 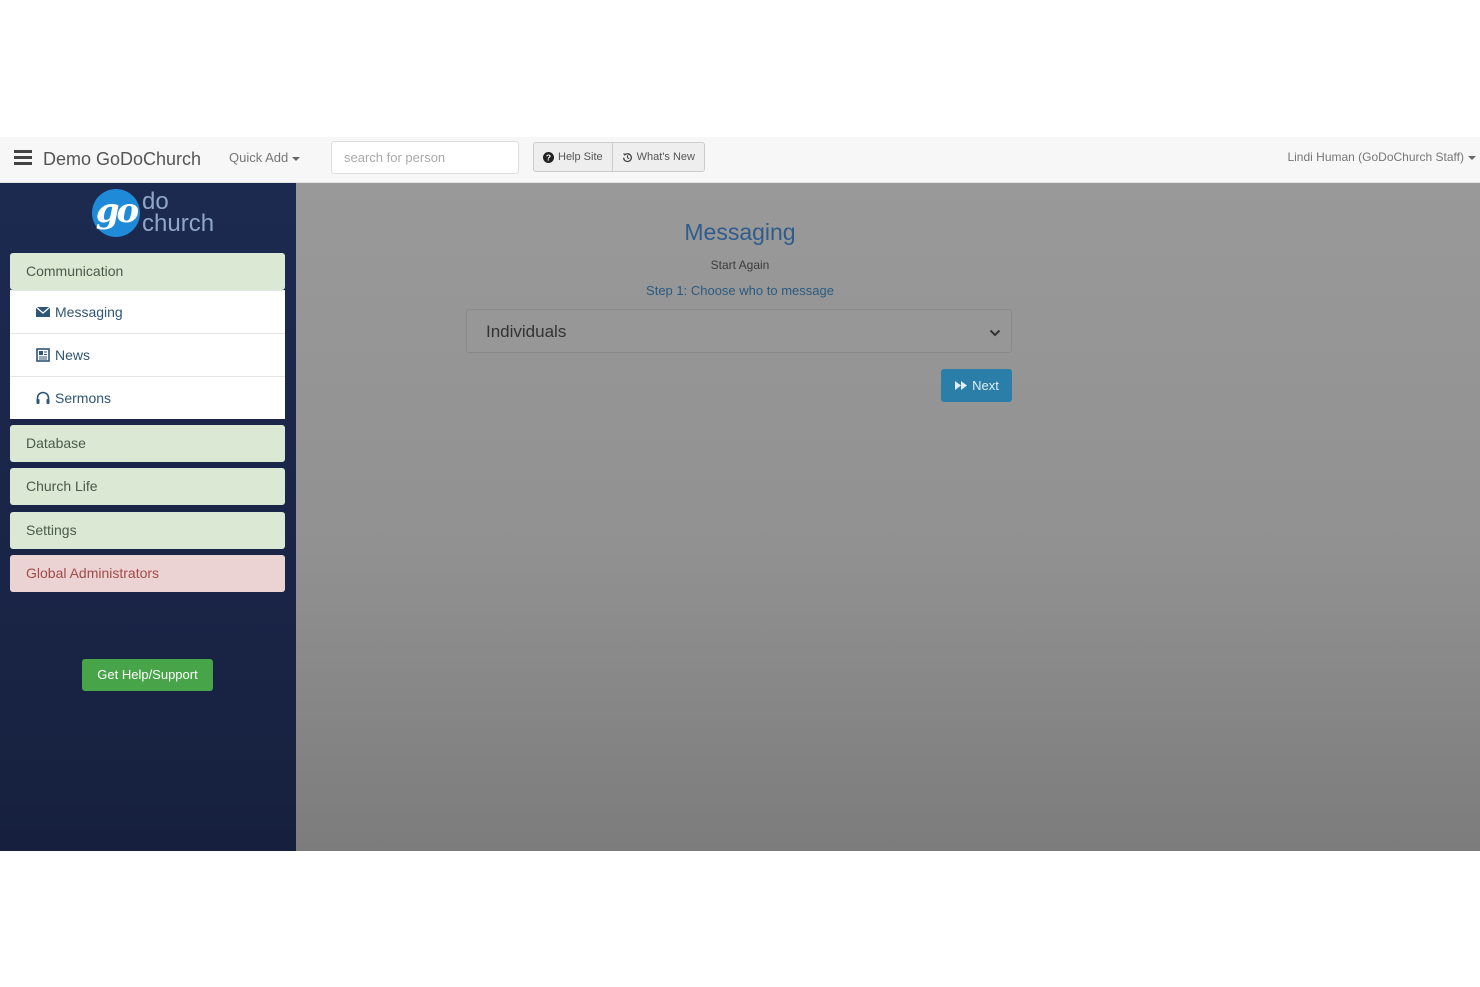 I want to click on next-button: Next, so click(x=976, y=385).